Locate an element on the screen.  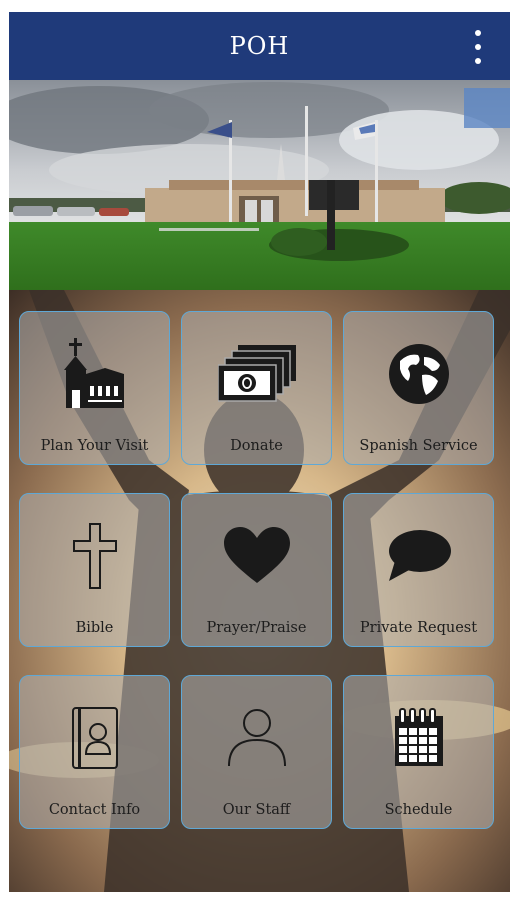
tile-bible: Bible is located at coordinates (94, 570).